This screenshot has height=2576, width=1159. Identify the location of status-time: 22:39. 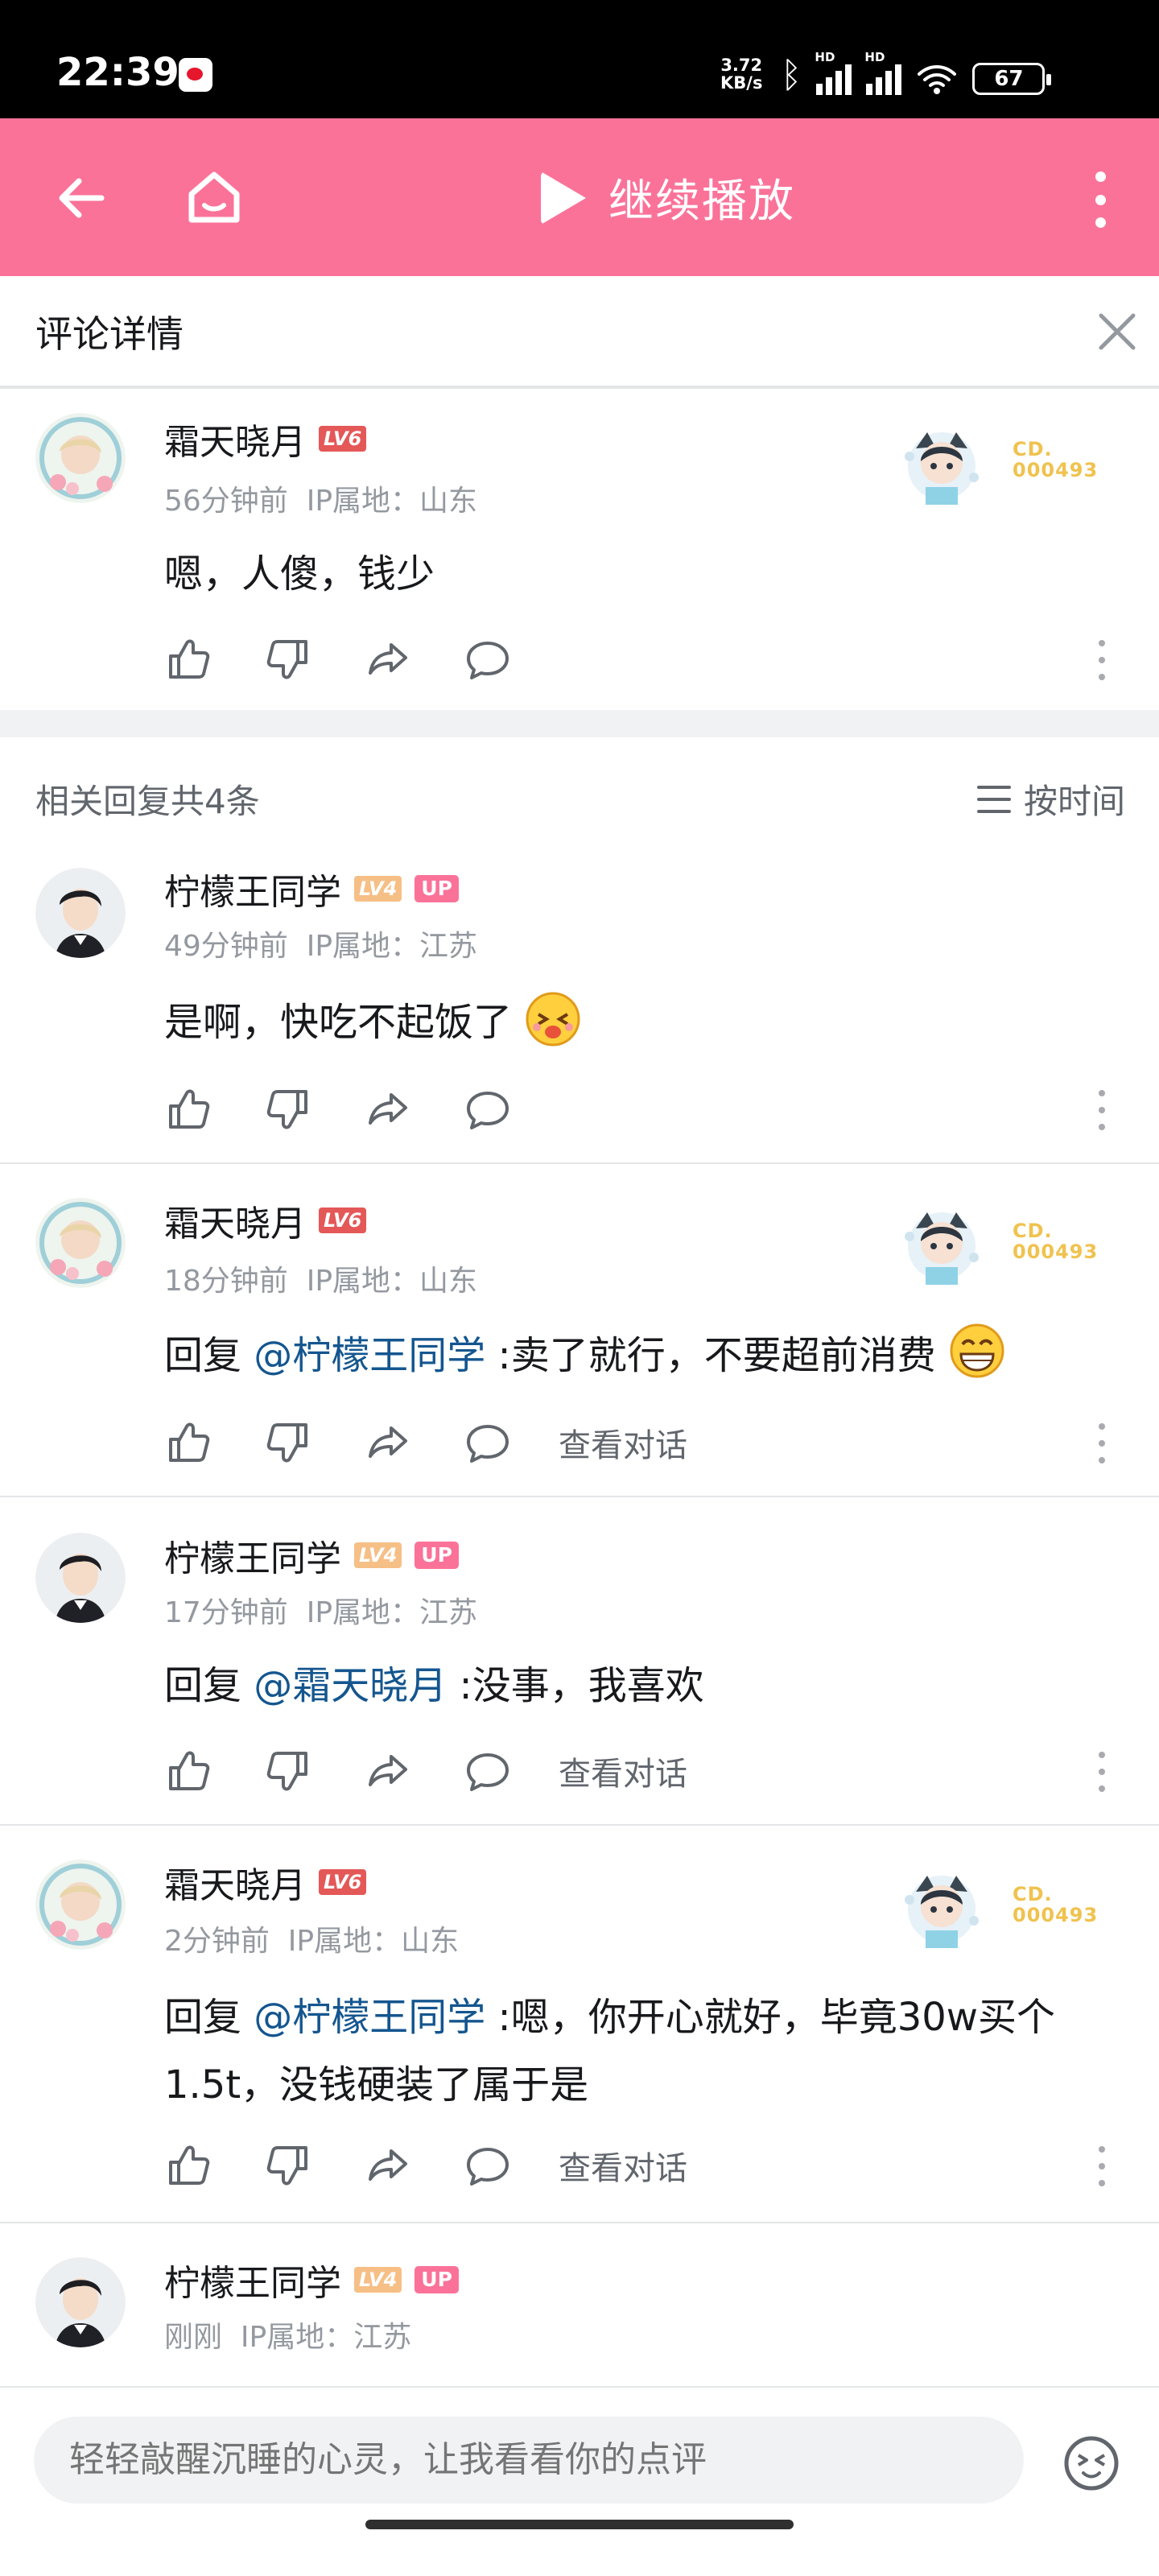
(117, 72).